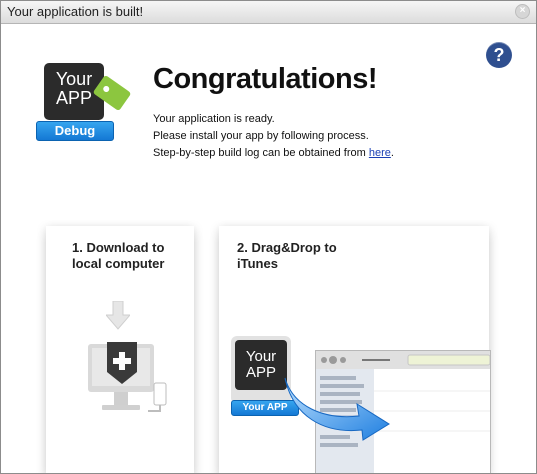 This screenshot has height=474, width=537. I want to click on drag-arrow-icon, so click(337, 409).